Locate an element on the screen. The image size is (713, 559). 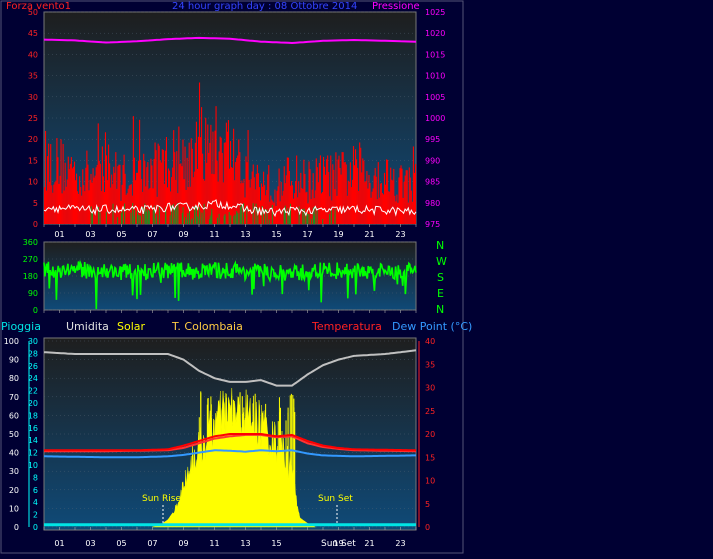
tick-label: 26 is located at coordinates (33, 366).